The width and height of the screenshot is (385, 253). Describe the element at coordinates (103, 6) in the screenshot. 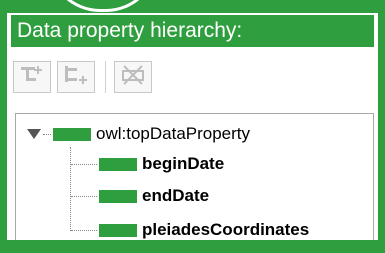

I see `decorative-arc` at that location.